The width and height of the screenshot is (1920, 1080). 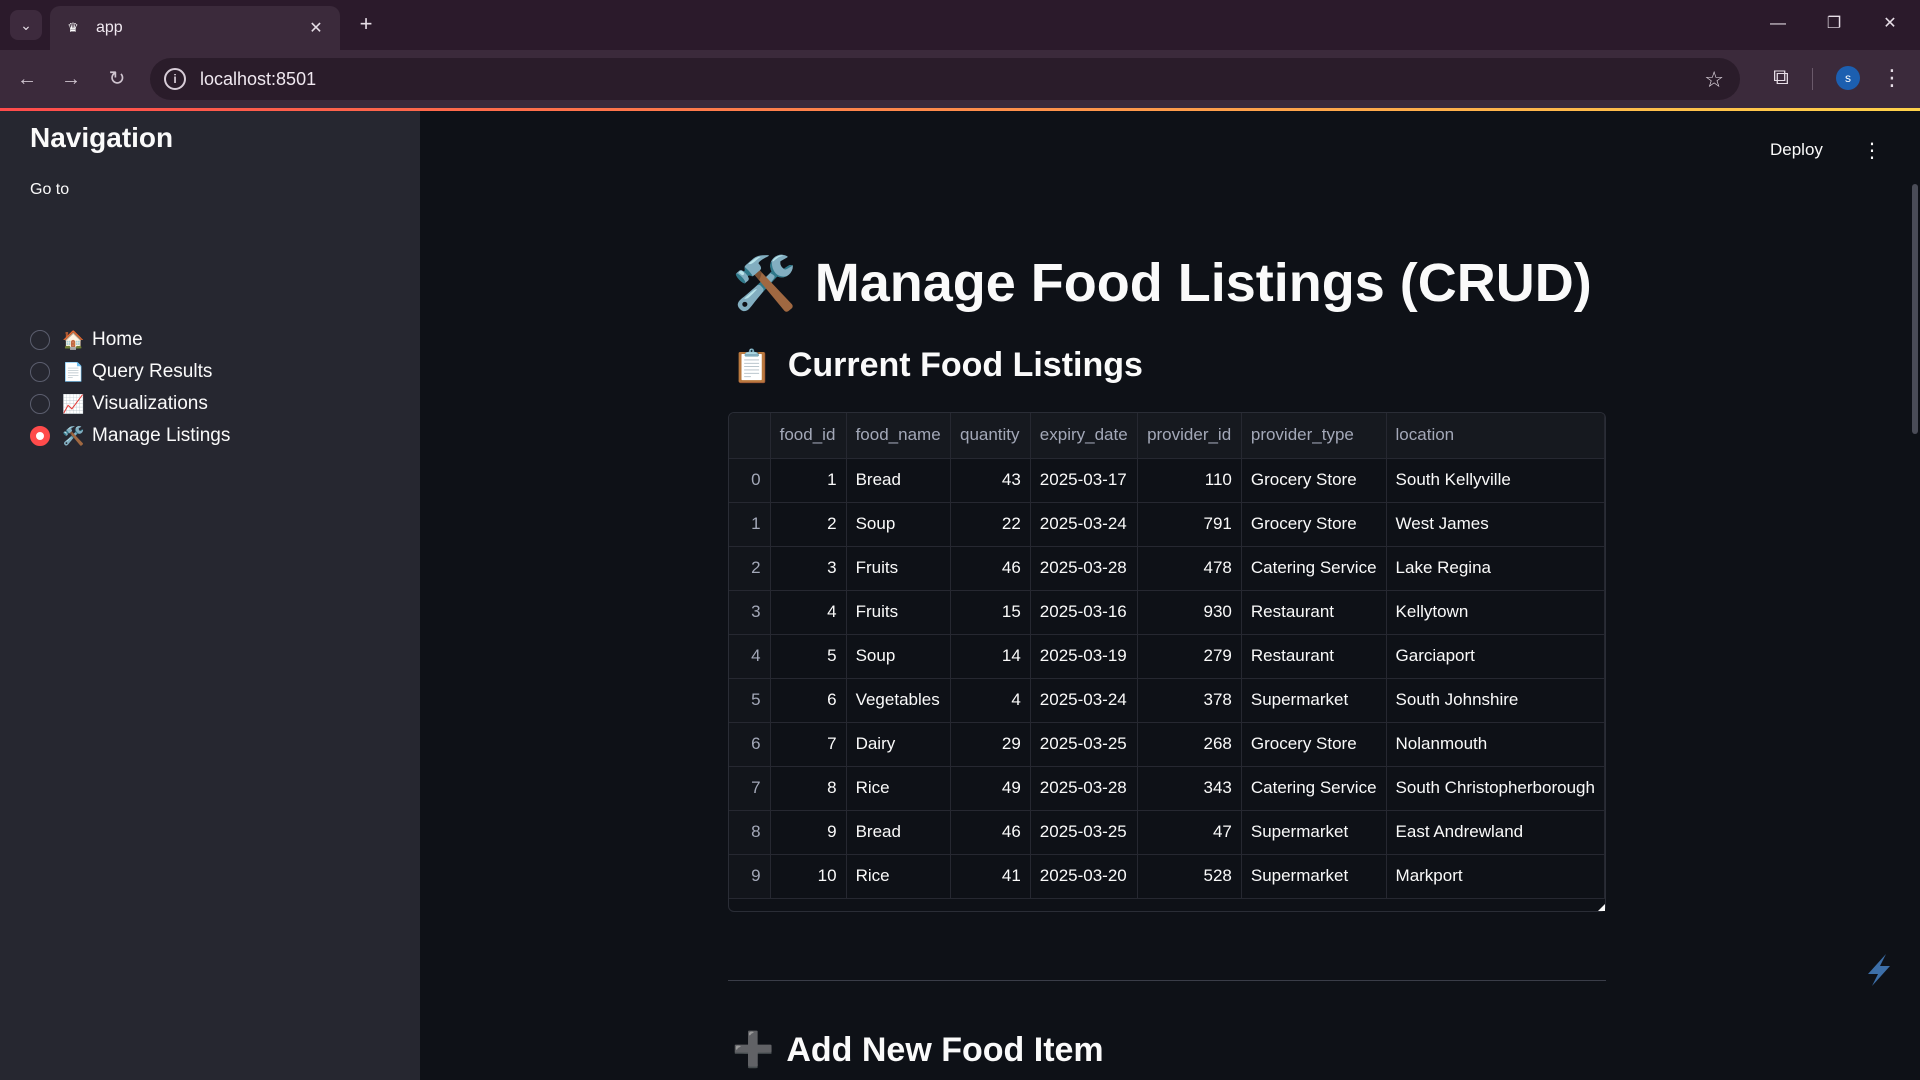 What do you see at coordinates (316, 28) in the screenshot?
I see `close-tab-icon: ✕` at bounding box center [316, 28].